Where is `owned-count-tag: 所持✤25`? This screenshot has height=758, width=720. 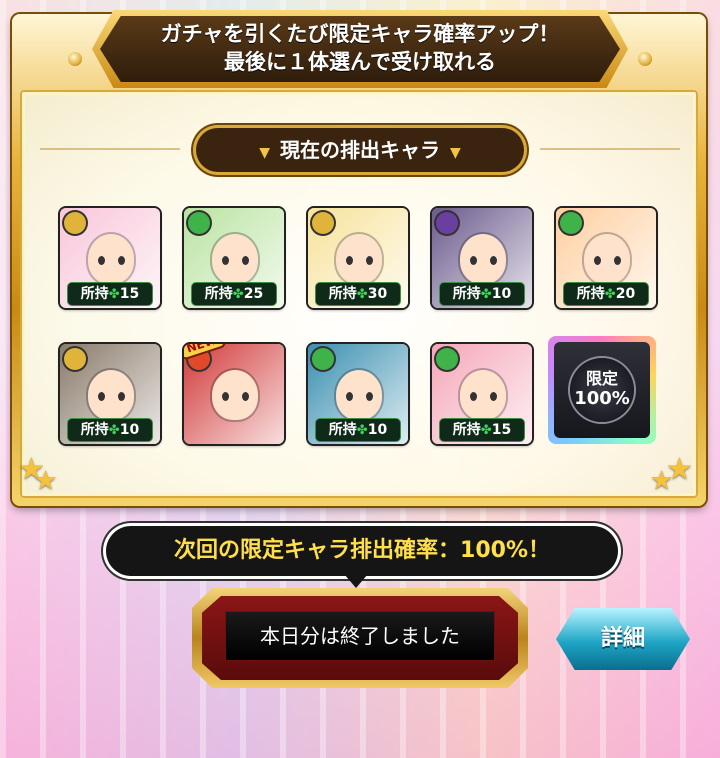
owned-count-tag: 所持✤25 is located at coordinates (234, 294).